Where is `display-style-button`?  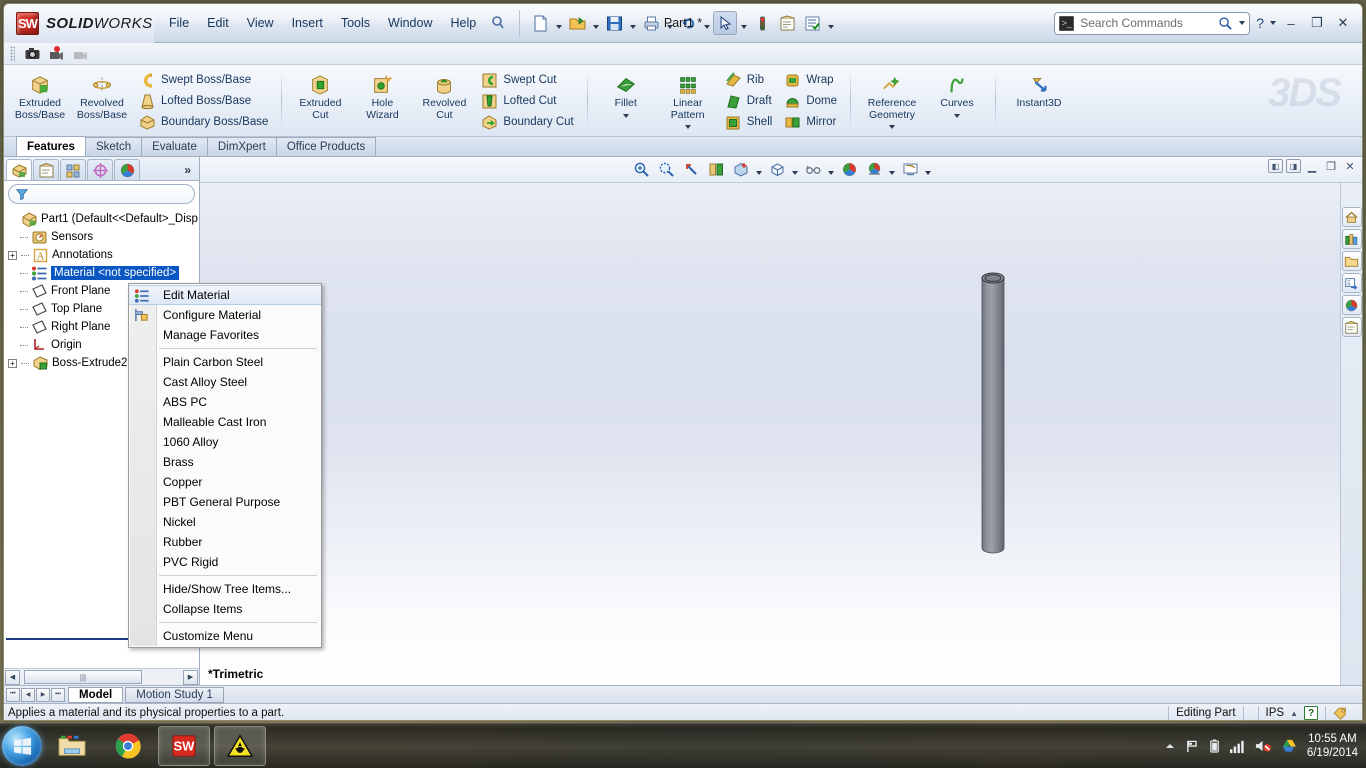
display-style-button is located at coordinates (777, 170).